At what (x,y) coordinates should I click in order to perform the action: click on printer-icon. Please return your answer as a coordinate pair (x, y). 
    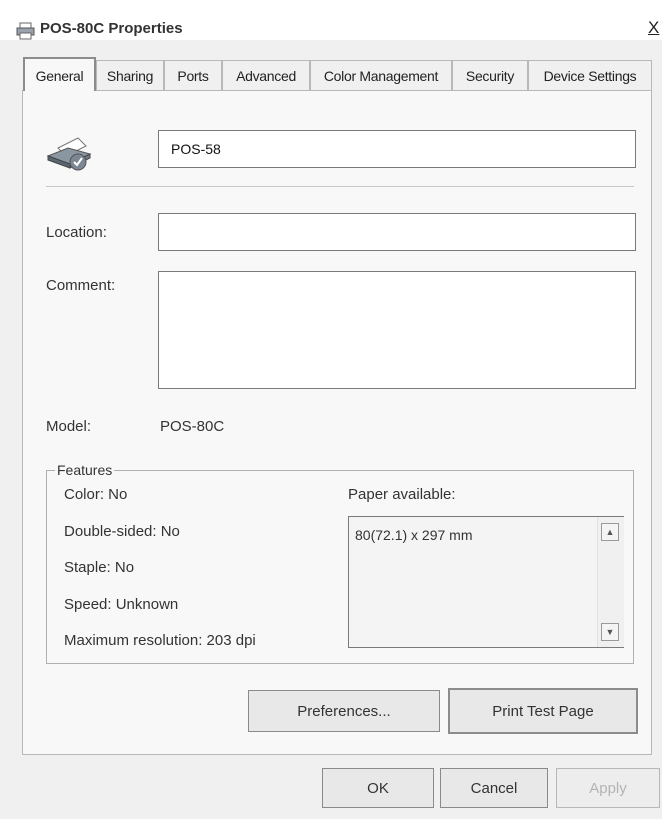
    Looking at the image, I should click on (25, 31).